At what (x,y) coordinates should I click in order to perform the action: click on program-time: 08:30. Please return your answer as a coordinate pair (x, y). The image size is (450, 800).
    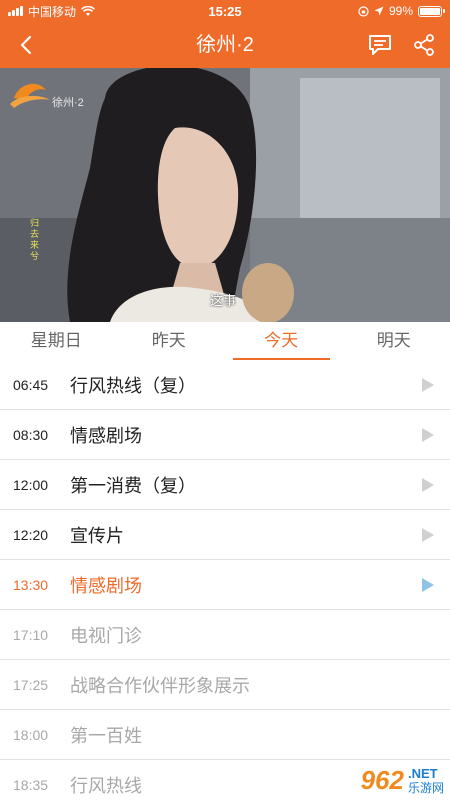
    Looking at the image, I should click on (31, 434).